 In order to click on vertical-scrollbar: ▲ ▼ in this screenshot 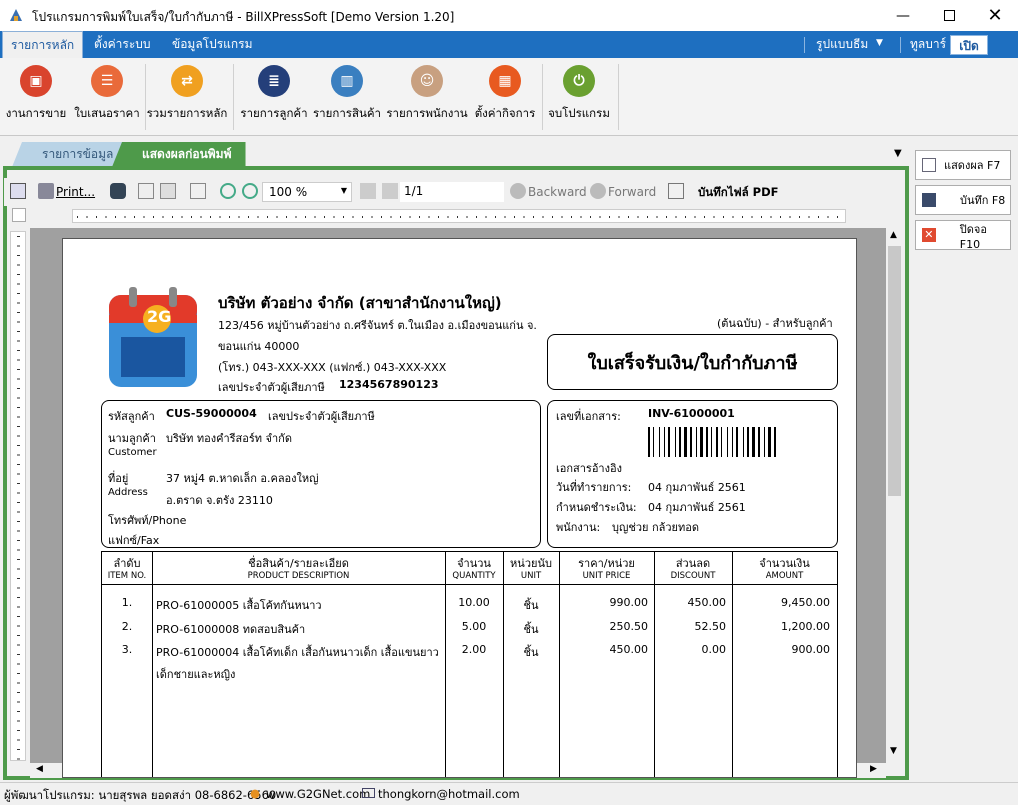, I will do `click(894, 495)`.